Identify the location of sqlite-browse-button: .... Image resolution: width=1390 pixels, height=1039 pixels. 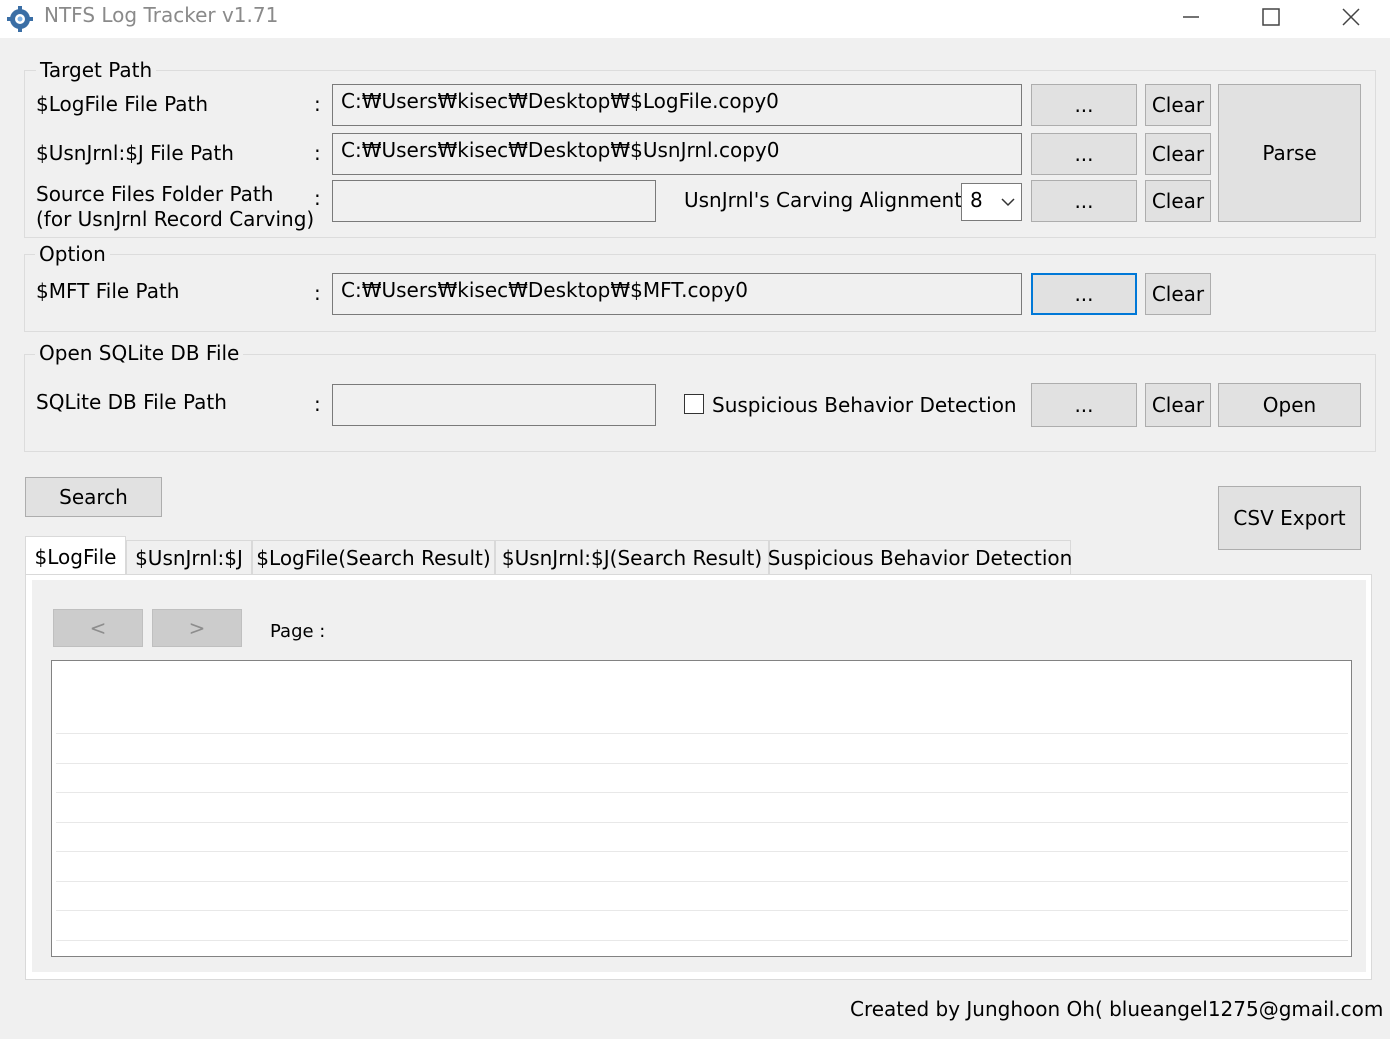
(1084, 405).